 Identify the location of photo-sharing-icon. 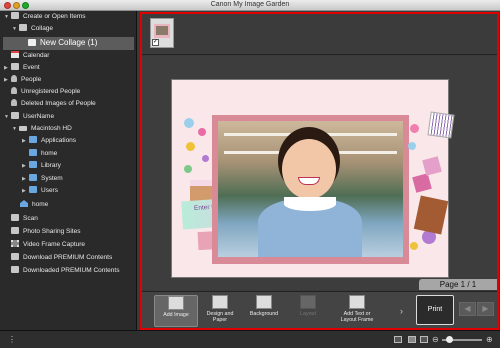
(15, 230).